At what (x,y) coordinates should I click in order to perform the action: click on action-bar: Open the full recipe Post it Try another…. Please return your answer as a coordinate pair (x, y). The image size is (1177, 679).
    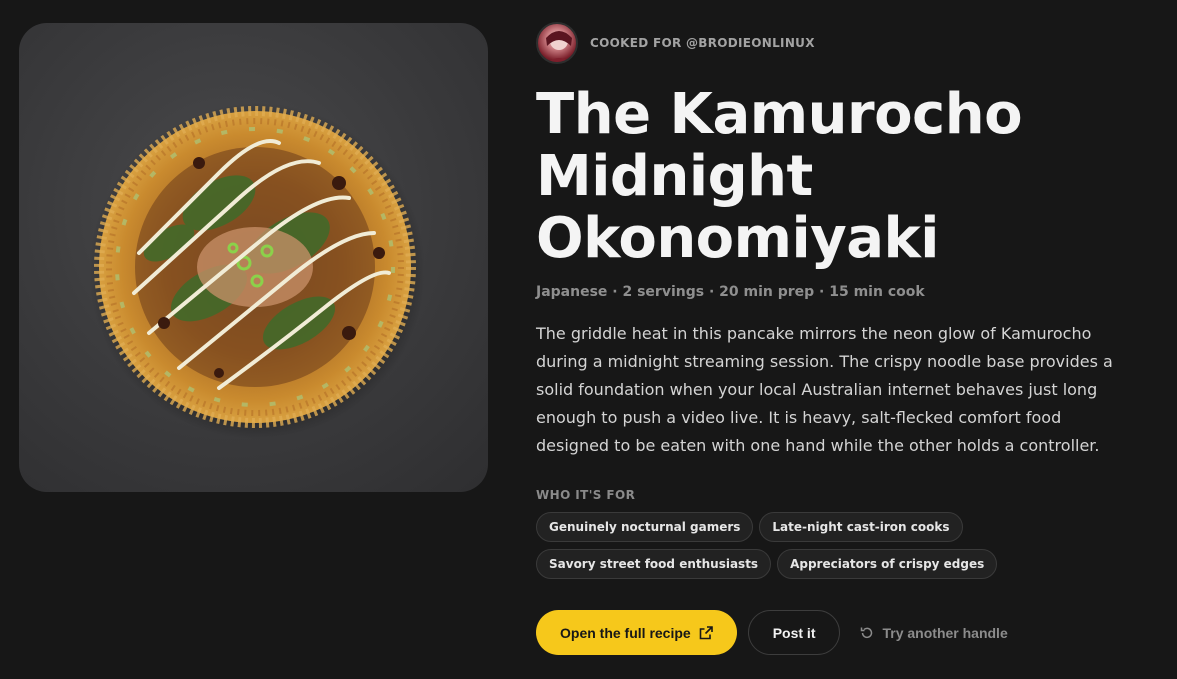
    Looking at the image, I should click on (851, 632).